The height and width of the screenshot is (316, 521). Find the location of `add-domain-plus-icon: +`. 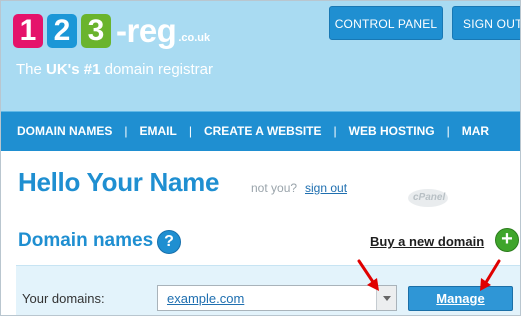

add-domain-plus-icon: + is located at coordinates (507, 240).